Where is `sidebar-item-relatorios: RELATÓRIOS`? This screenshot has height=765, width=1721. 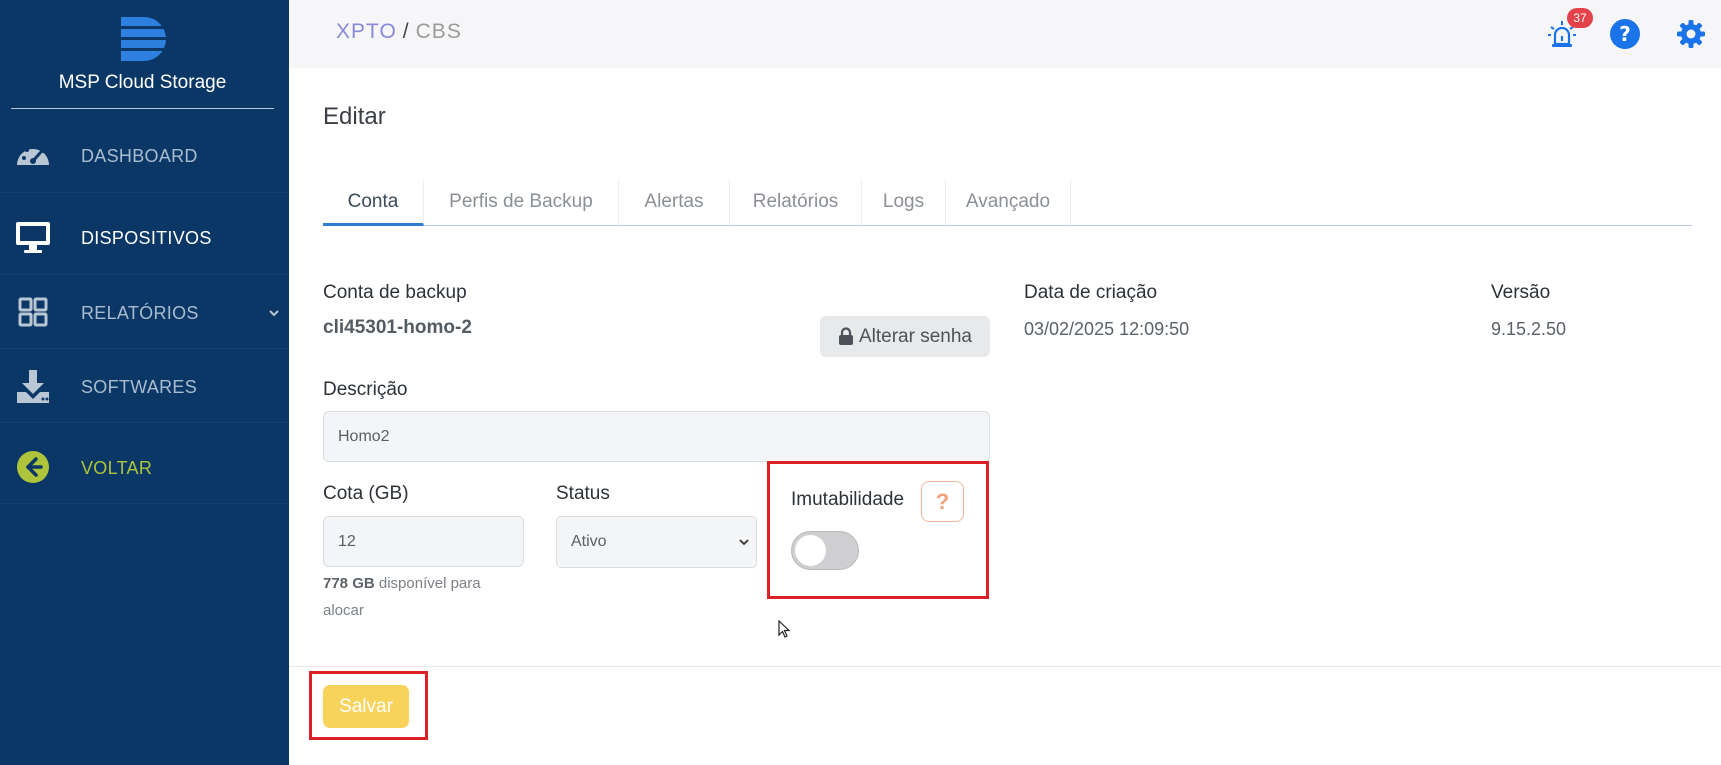 sidebar-item-relatorios: RELATÓRIOS is located at coordinates (144, 312).